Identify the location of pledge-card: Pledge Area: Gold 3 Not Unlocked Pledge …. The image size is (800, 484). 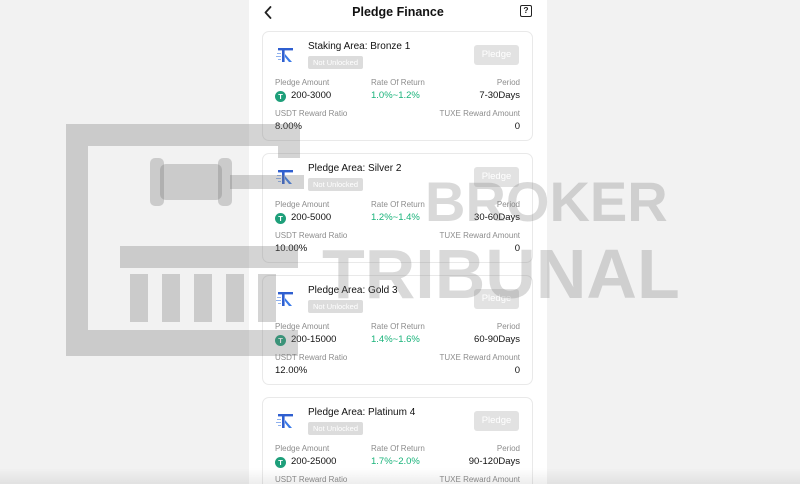
(397, 330).